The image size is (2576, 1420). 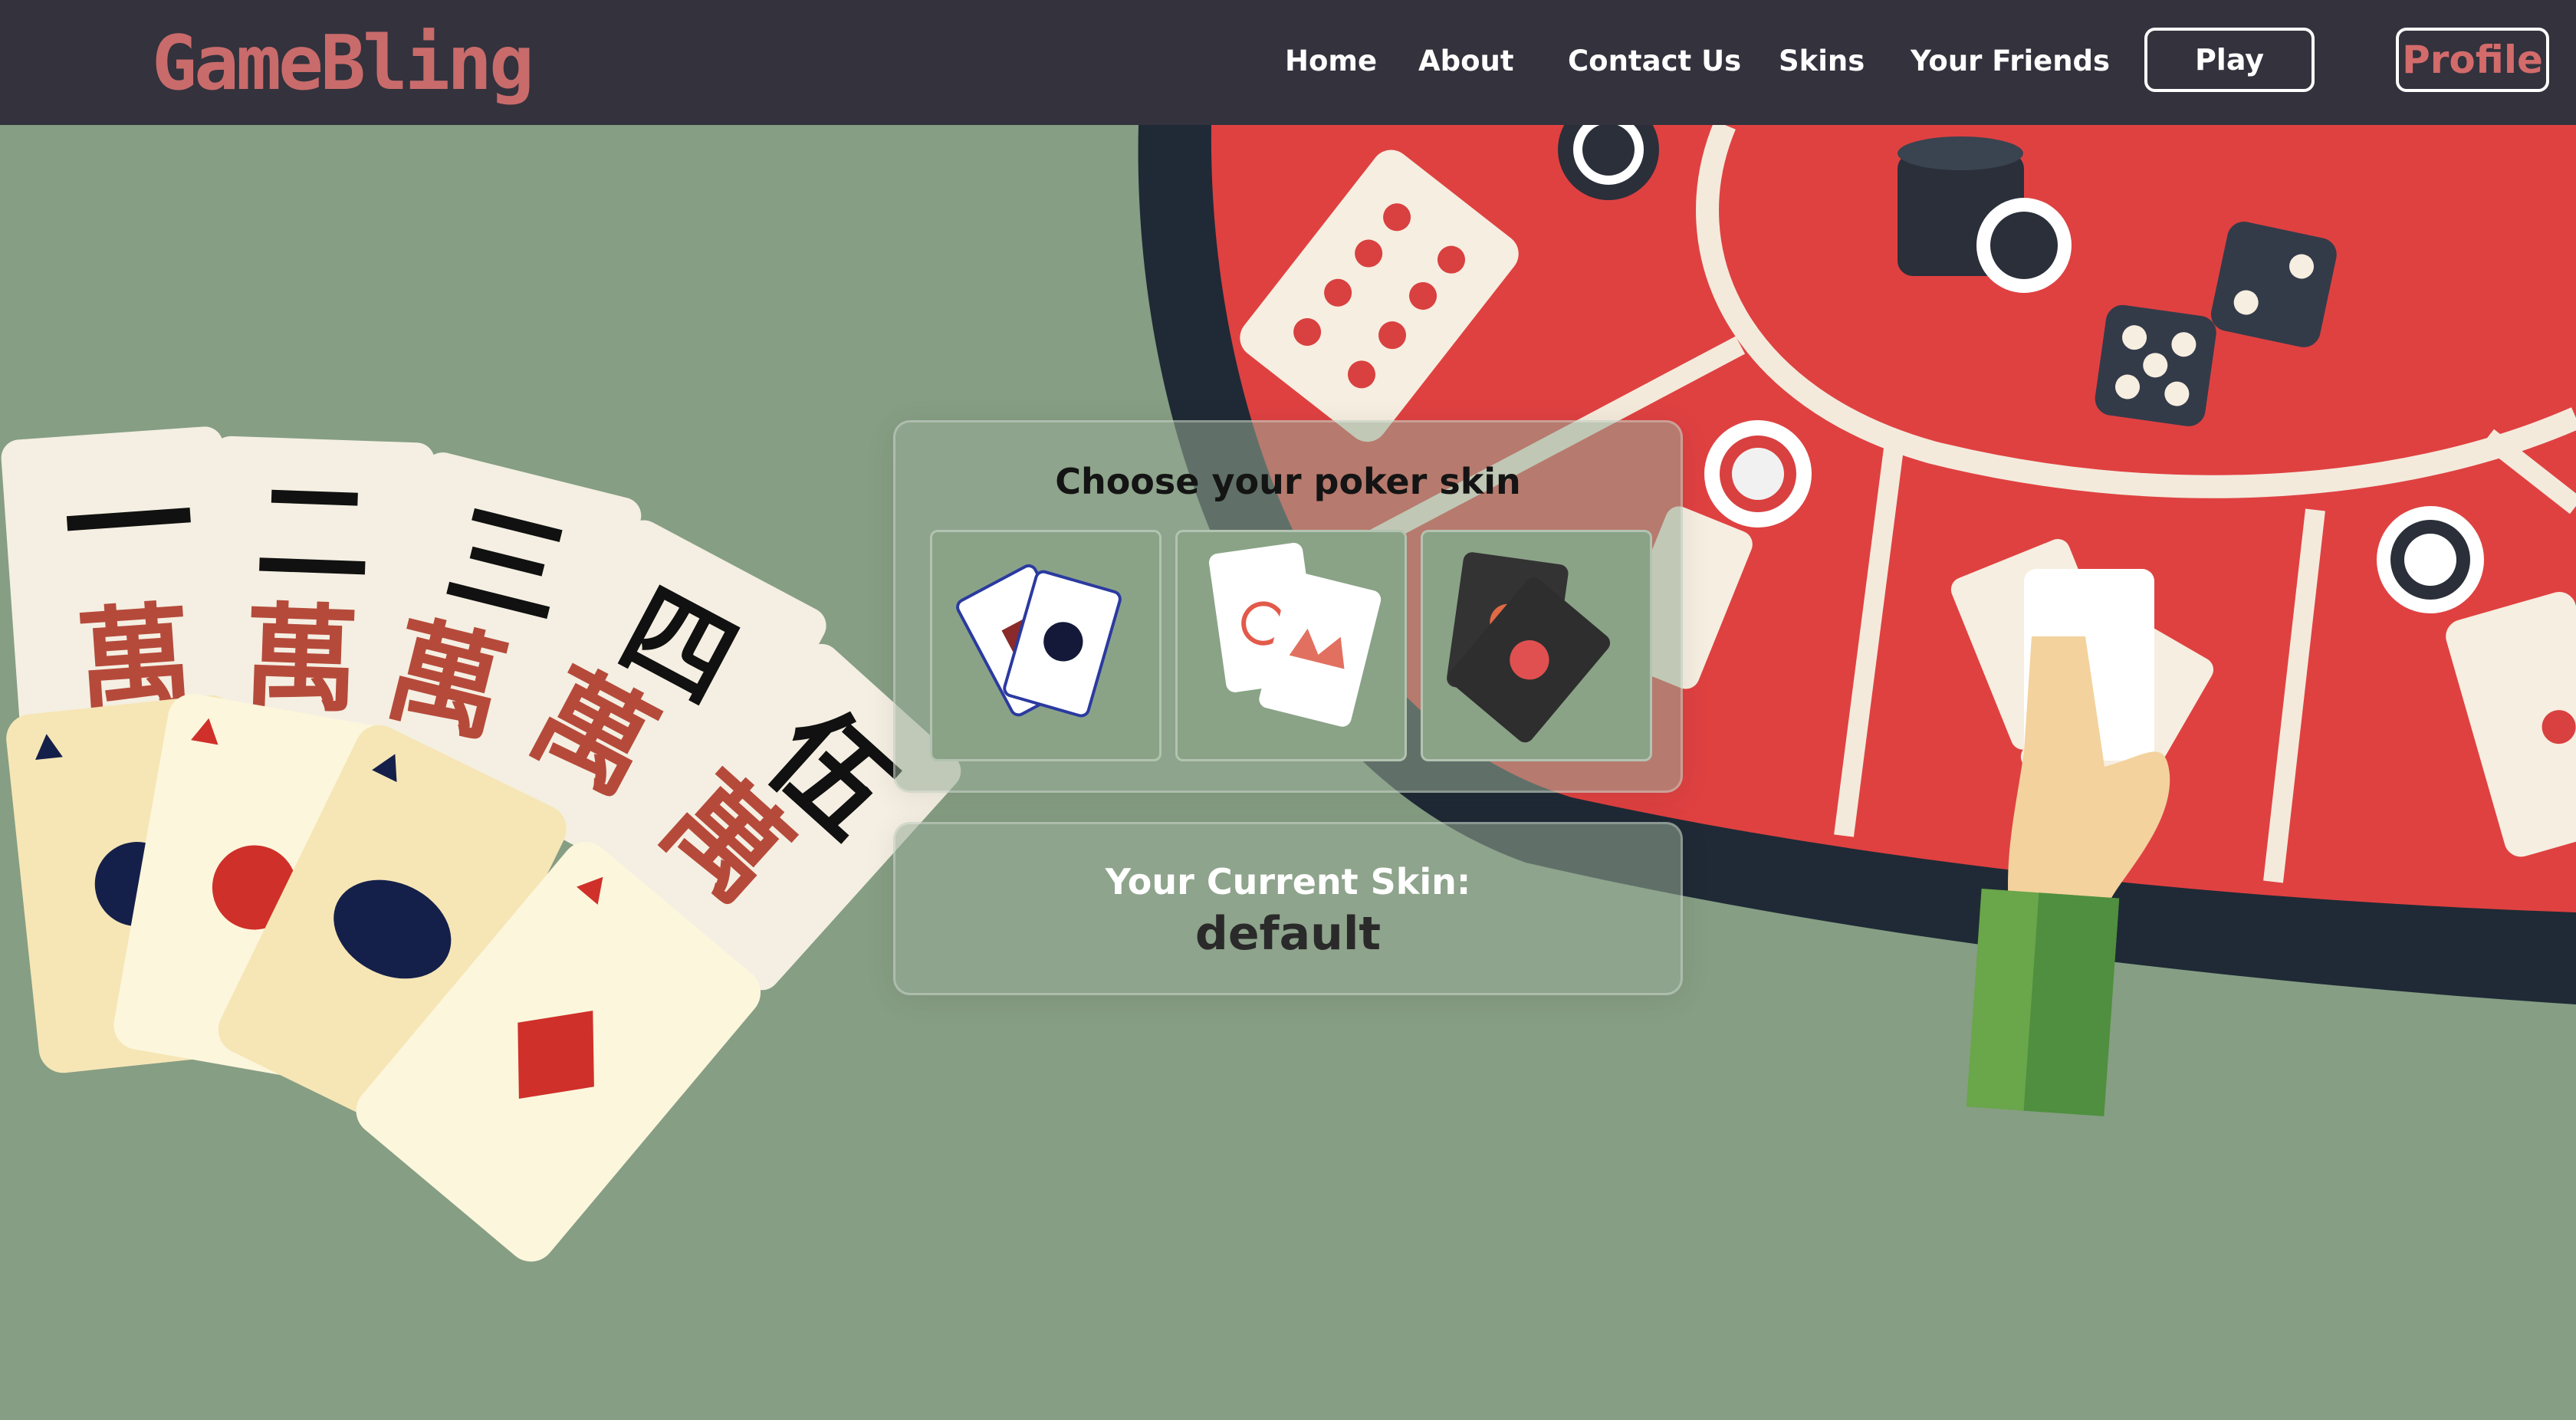 What do you see at coordinates (2010, 61) in the screenshot?
I see `nav-link-your-friends: Your Friends` at bounding box center [2010, 61].